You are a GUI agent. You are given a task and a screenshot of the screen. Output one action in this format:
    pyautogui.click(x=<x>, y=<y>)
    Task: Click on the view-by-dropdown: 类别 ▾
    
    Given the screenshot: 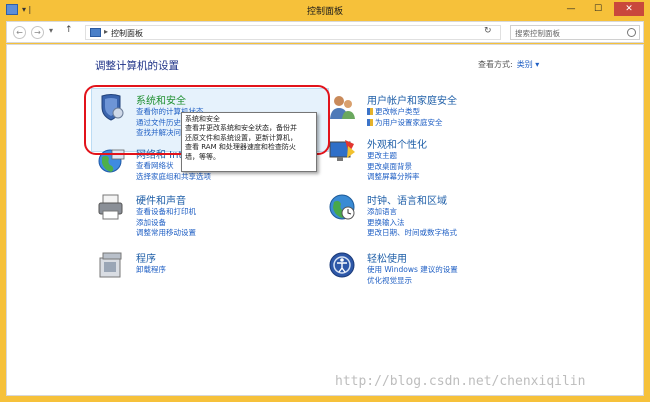 What is the action you would take?
    pyautogui.click(x=528, y=64)
    